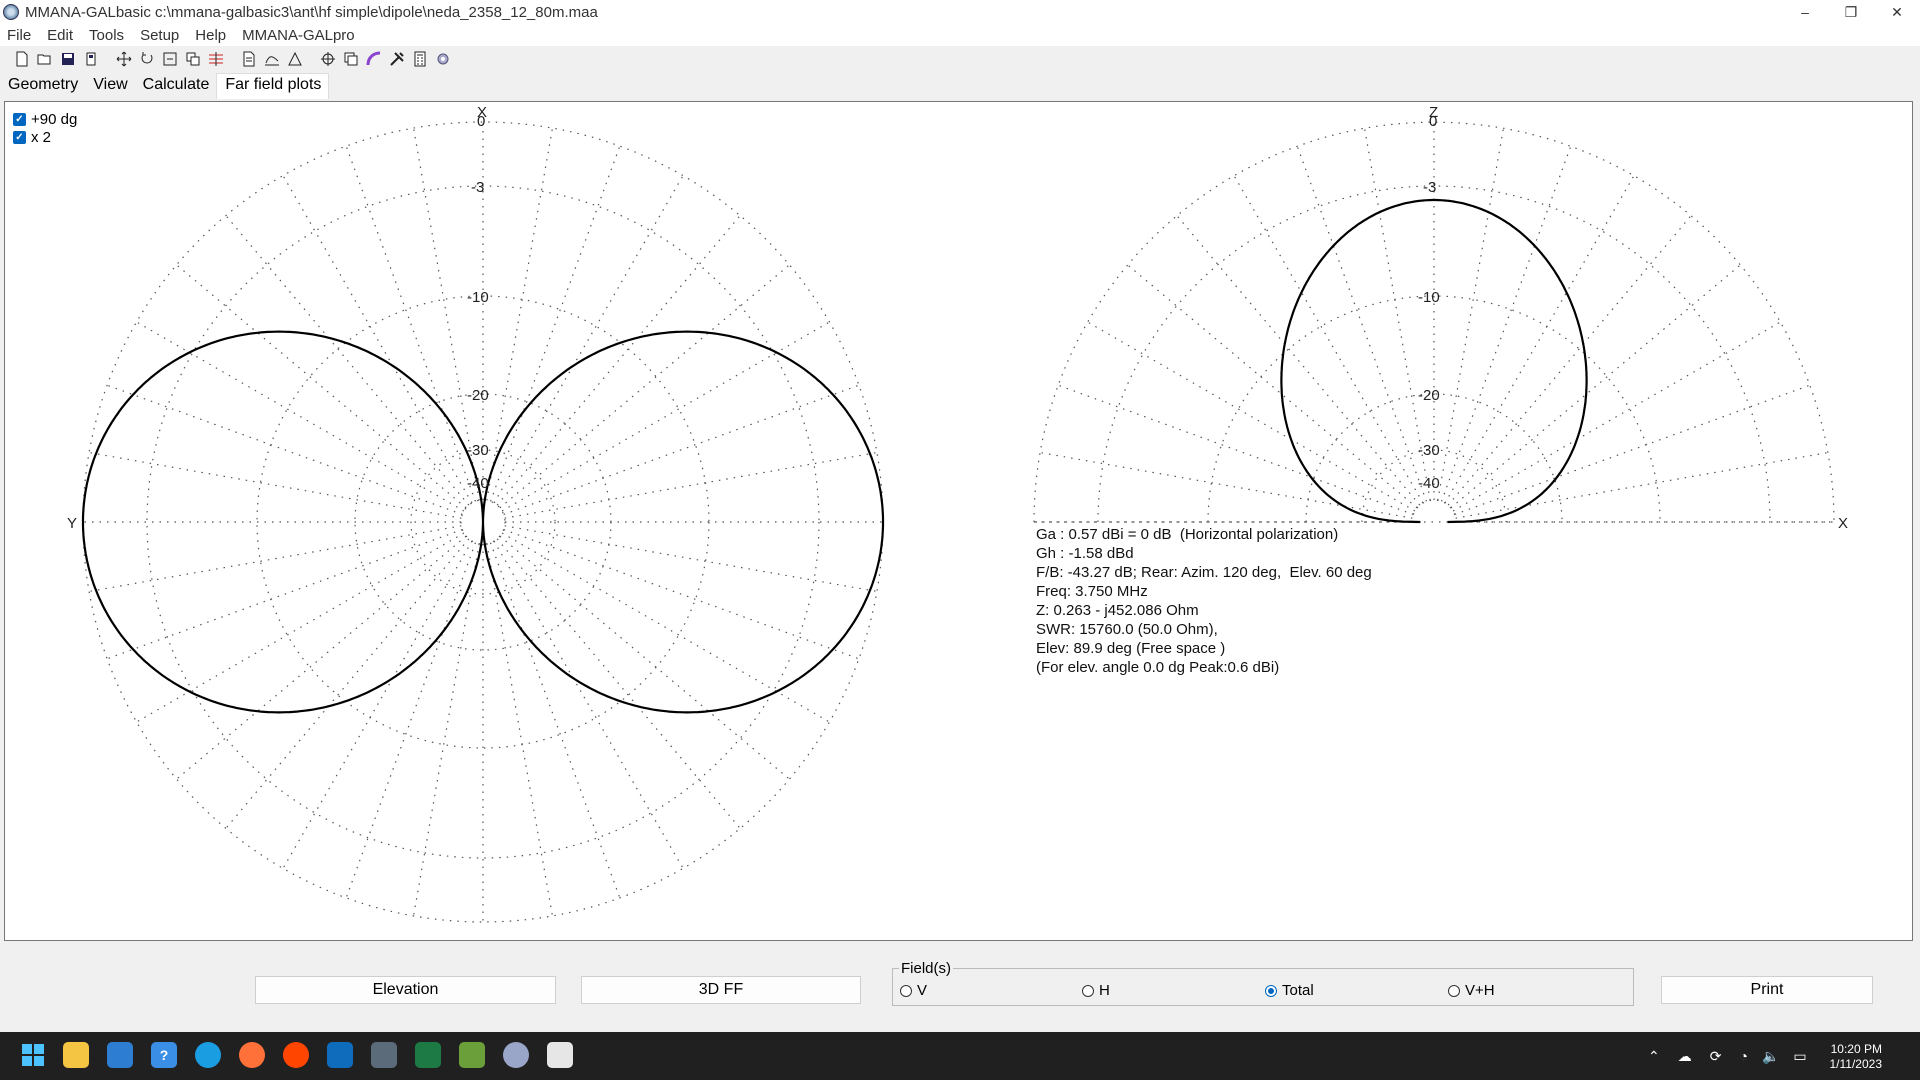  I want to click on tools-icon, so click(397, 59).